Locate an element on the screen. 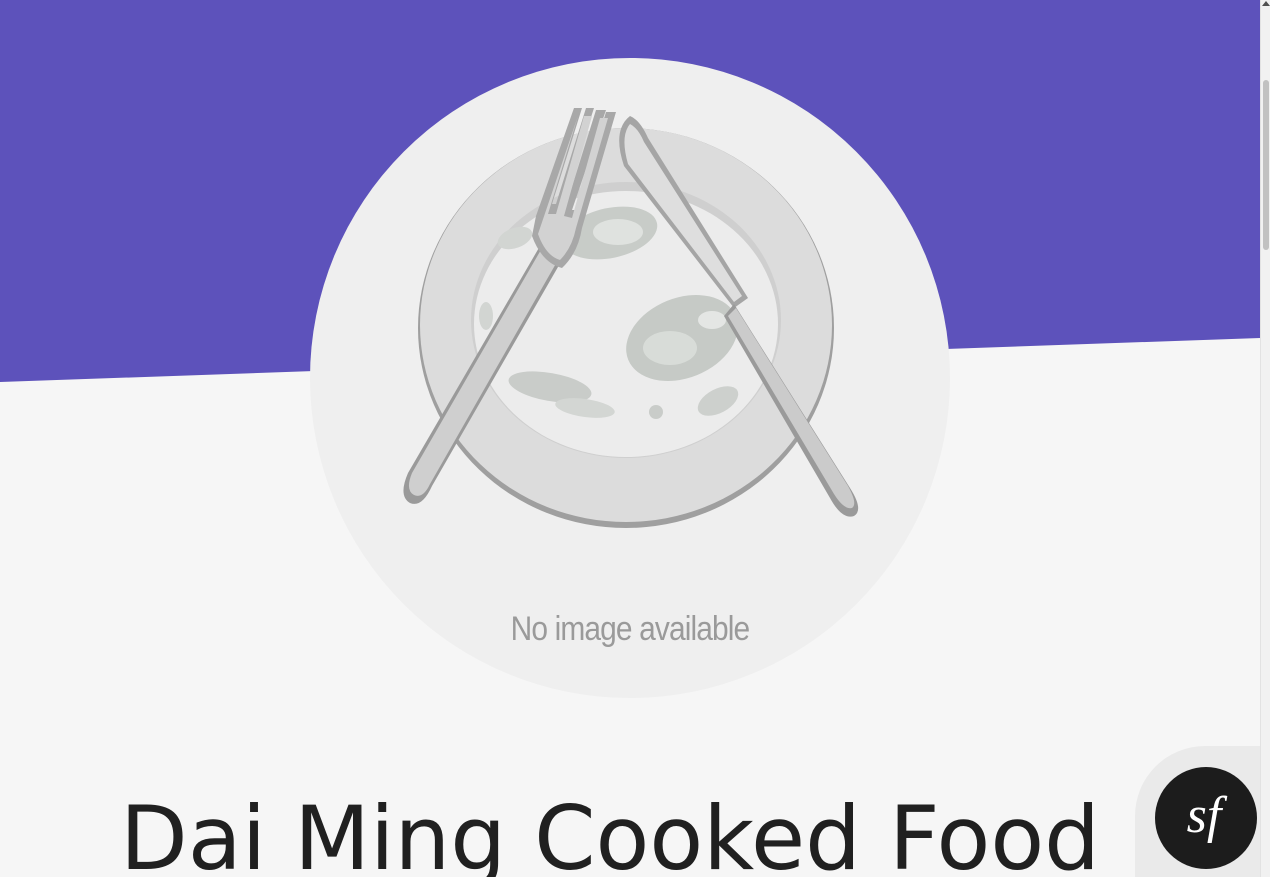  symfony-icon: sf is located at coordinates (1206, 818).